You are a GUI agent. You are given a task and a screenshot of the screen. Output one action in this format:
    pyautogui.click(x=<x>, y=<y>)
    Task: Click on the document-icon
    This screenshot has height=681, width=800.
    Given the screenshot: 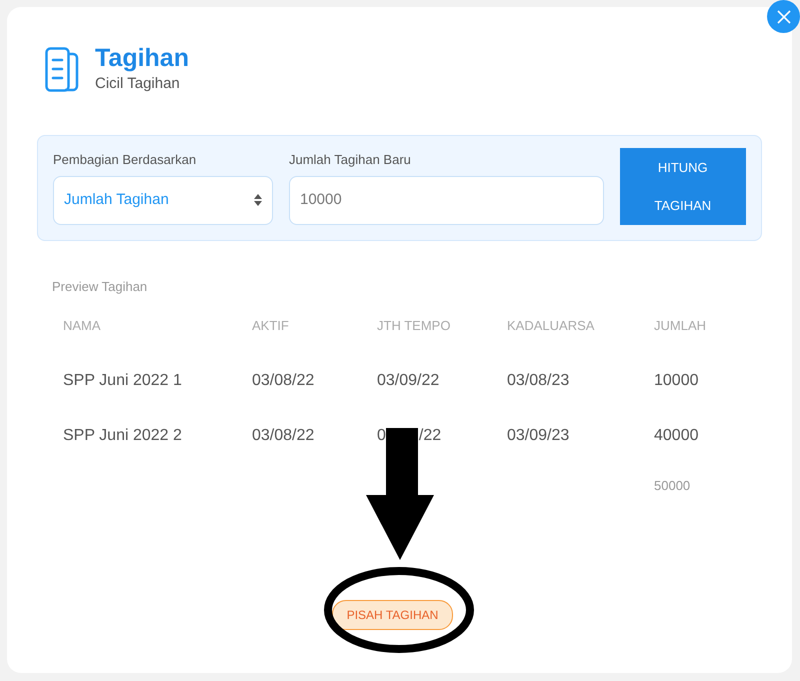 What is the action you would take?
    pyautogui.click(x=62, y=70)
    